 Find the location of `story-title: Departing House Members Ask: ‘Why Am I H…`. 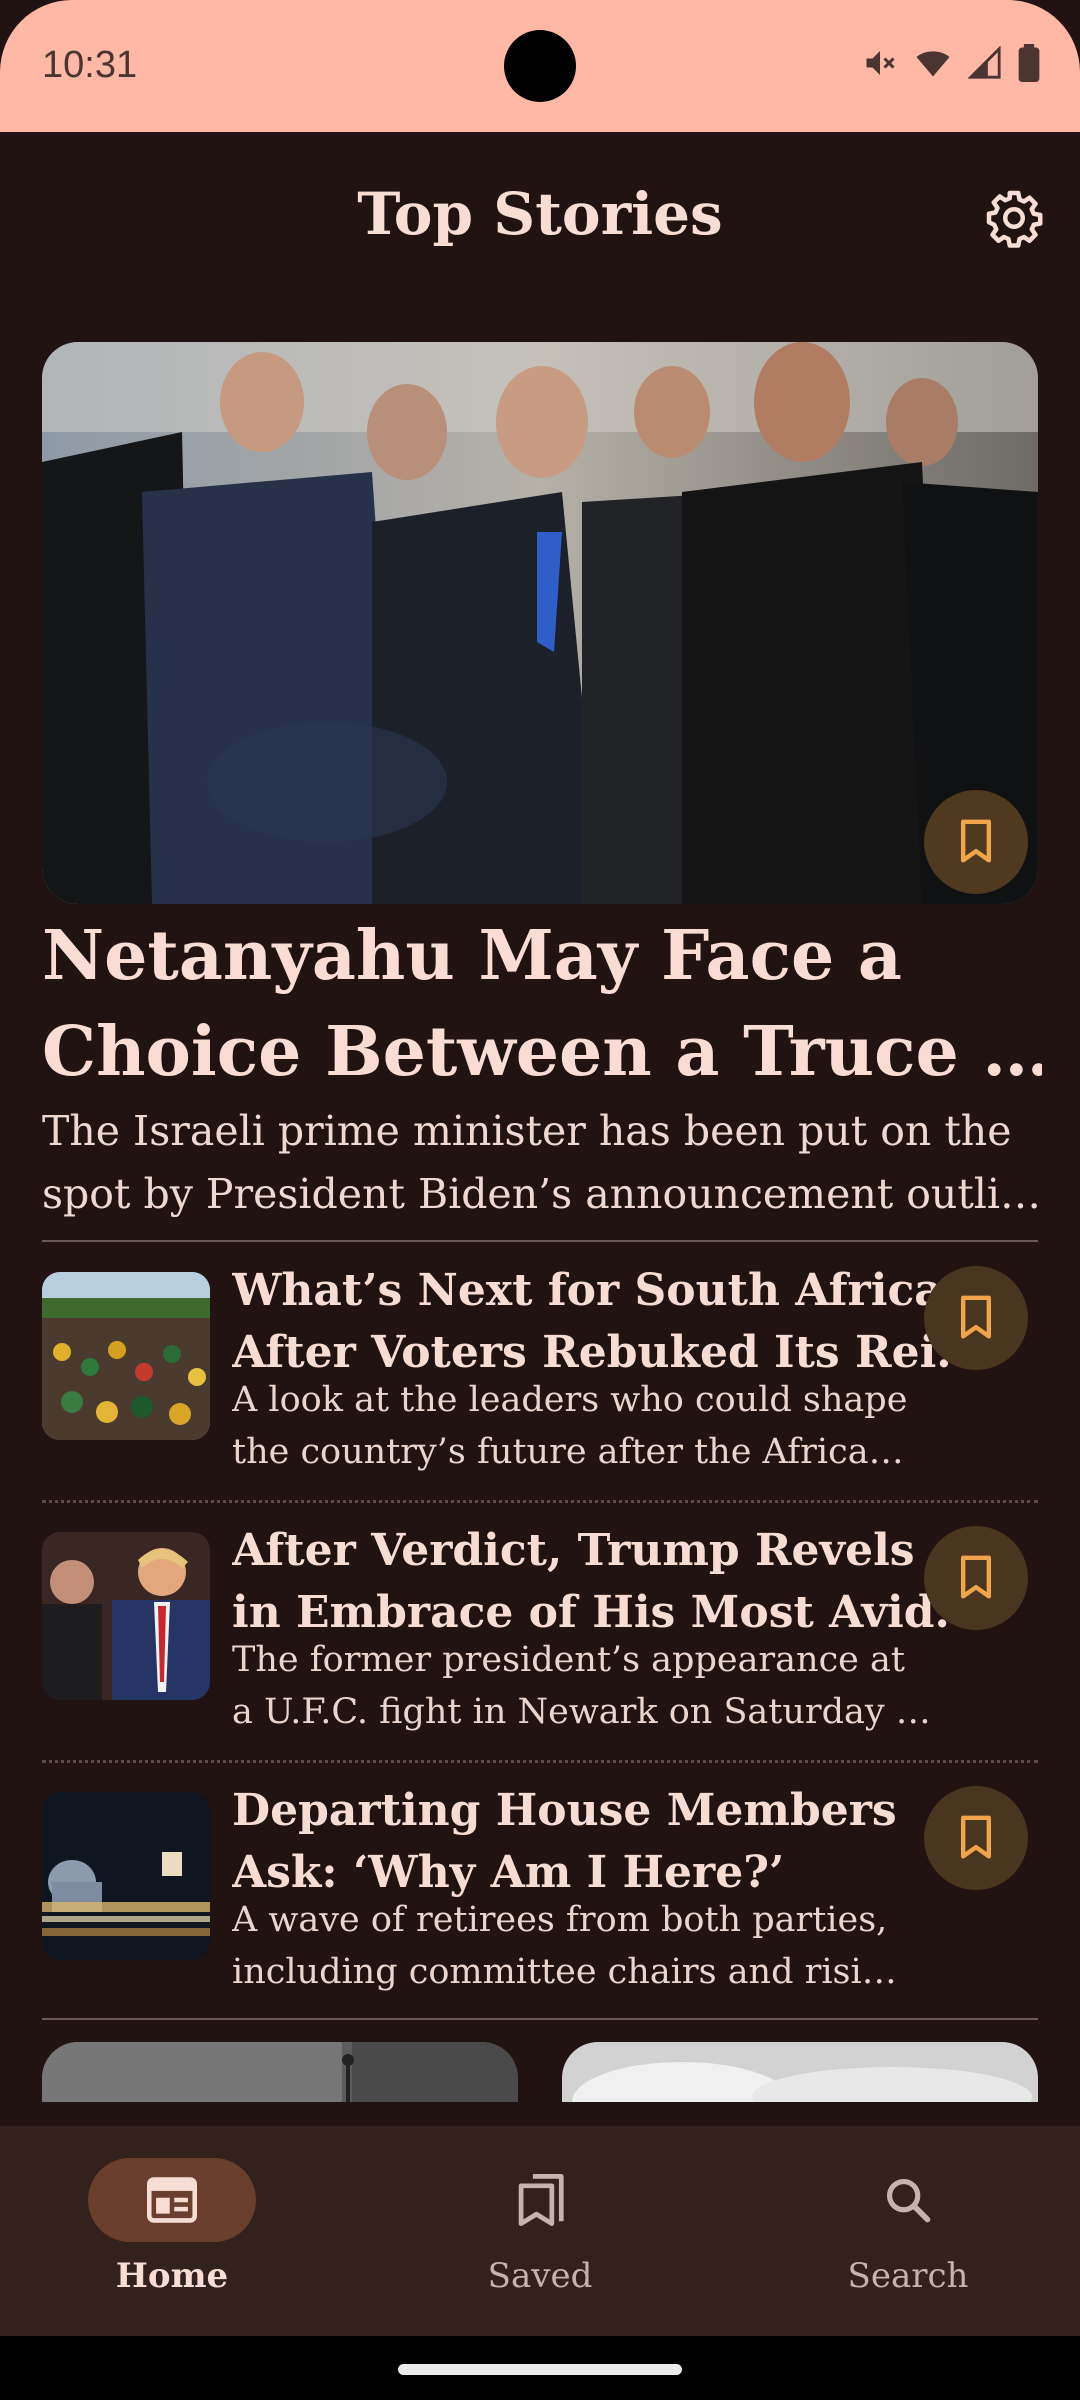

story-title: Departing House Members Ask: ‘Why Am I H… is located at coordinates (592, 1842).